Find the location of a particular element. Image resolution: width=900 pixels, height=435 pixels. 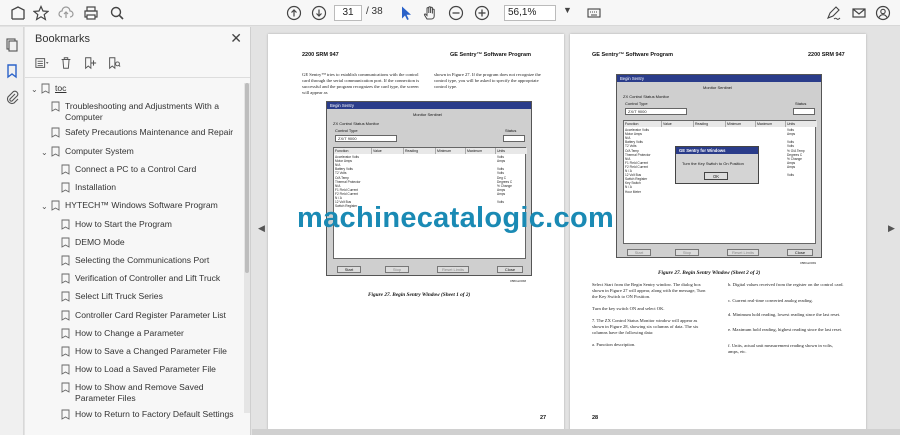

grid-unit-cell: Volts is located at coordinates (790, 175).